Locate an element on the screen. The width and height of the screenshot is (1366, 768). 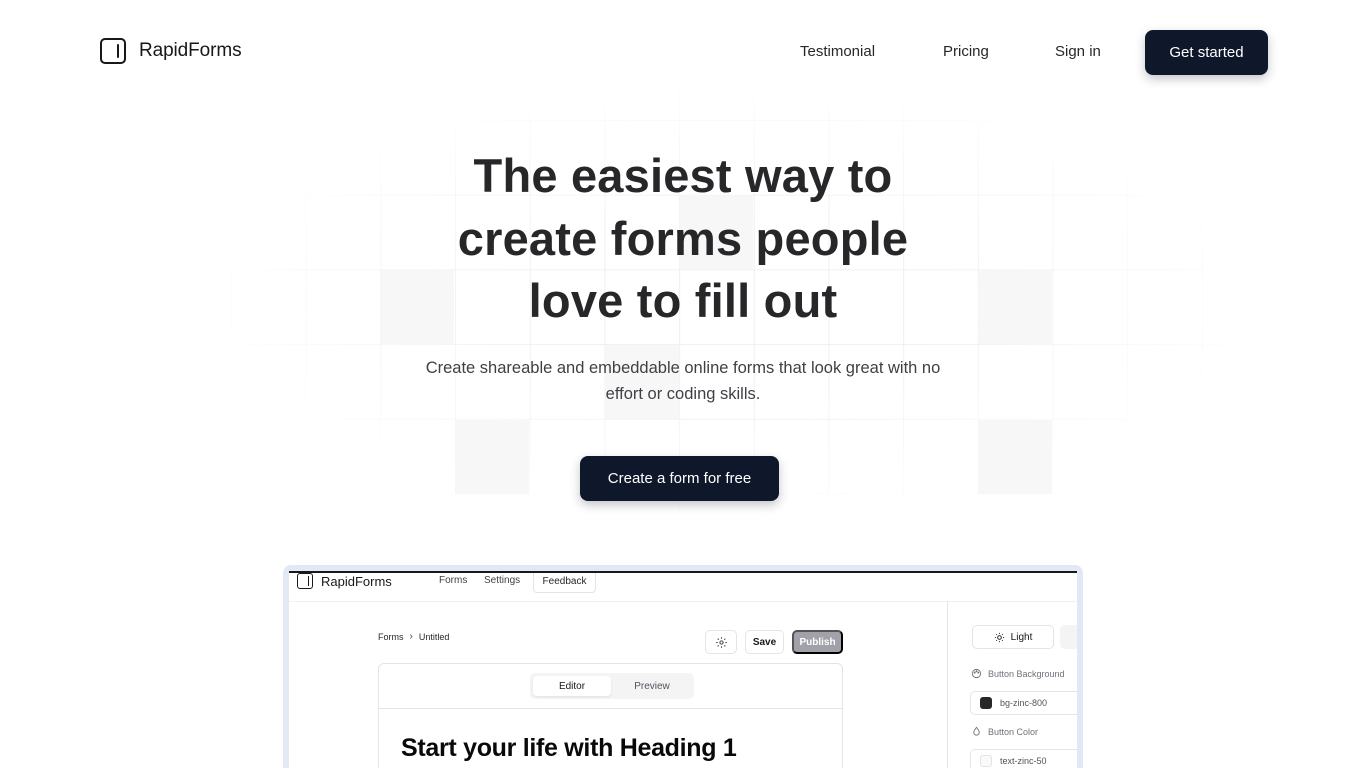
theme-light-button: Light is located at coordinates (1013, 637).